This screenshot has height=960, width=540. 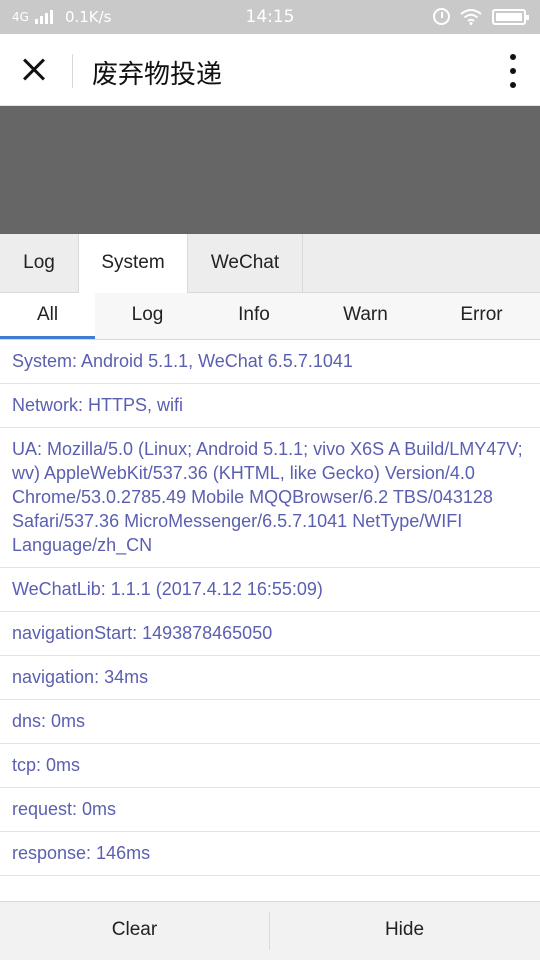 What do you see at coordinates (147, 316) in the screenshot?
I see `subtab-log: Log` at bounding box center [147, 316].